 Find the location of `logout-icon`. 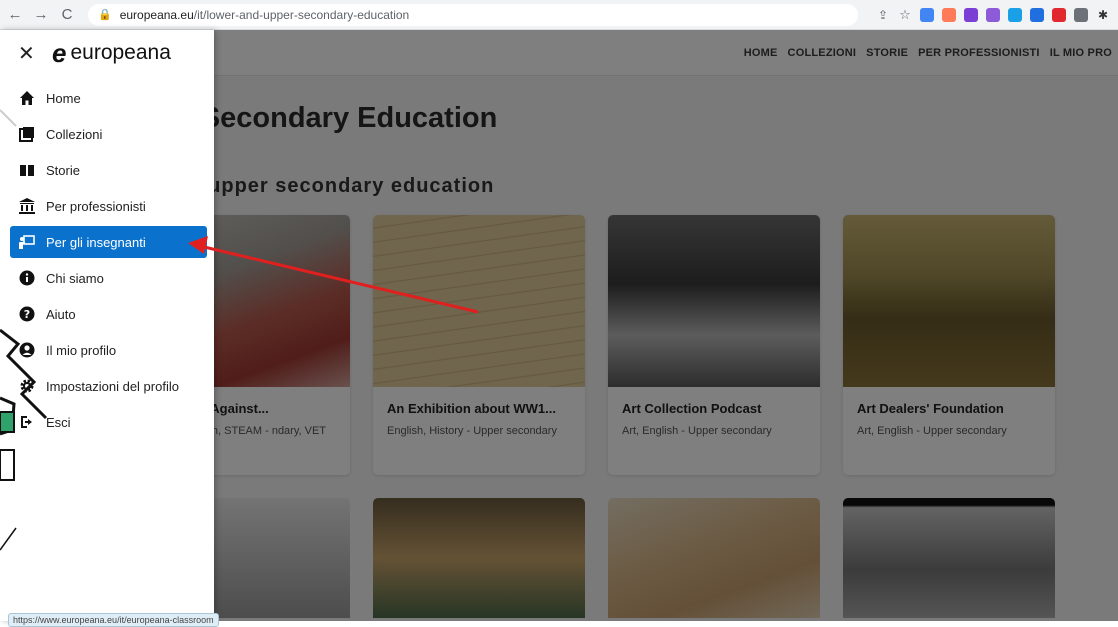

logout-icon is located at coordinates (27, 422).